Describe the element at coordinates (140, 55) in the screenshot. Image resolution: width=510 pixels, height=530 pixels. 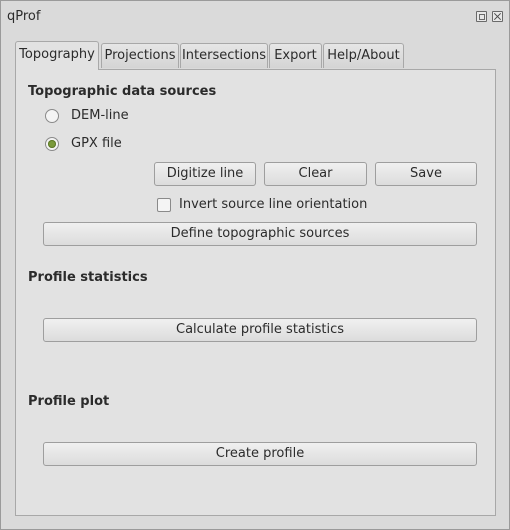
I see `tab-projections: Projections` at that location.